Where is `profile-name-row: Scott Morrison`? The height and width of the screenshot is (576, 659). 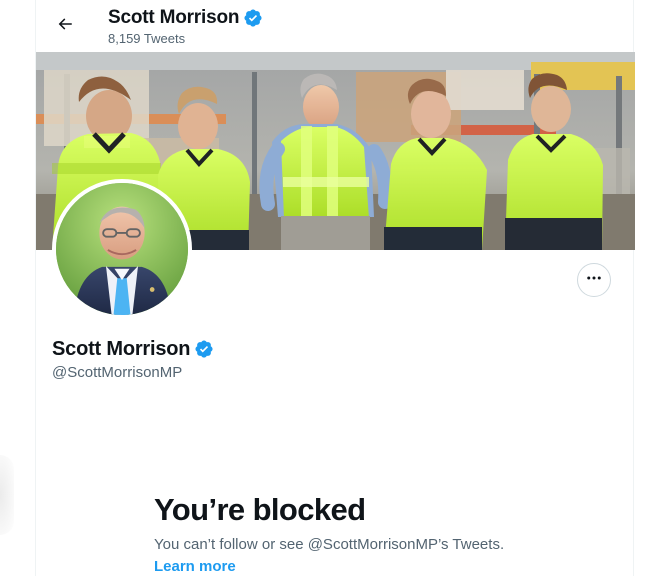
profile-name-row: Scott Morrison is located at coordinates (133, 349).